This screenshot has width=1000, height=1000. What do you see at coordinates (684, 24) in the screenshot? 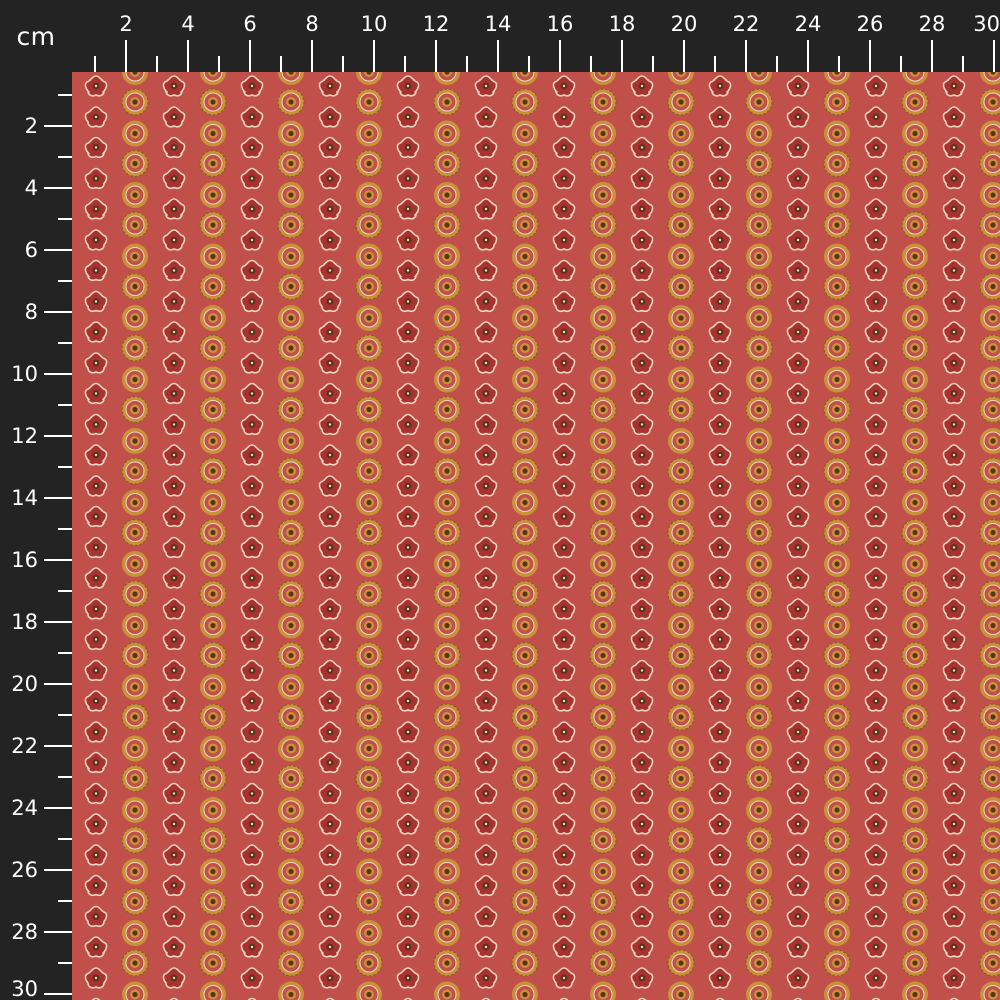
I see `top-ruler-label: 20` at bounding box center [684, 24].